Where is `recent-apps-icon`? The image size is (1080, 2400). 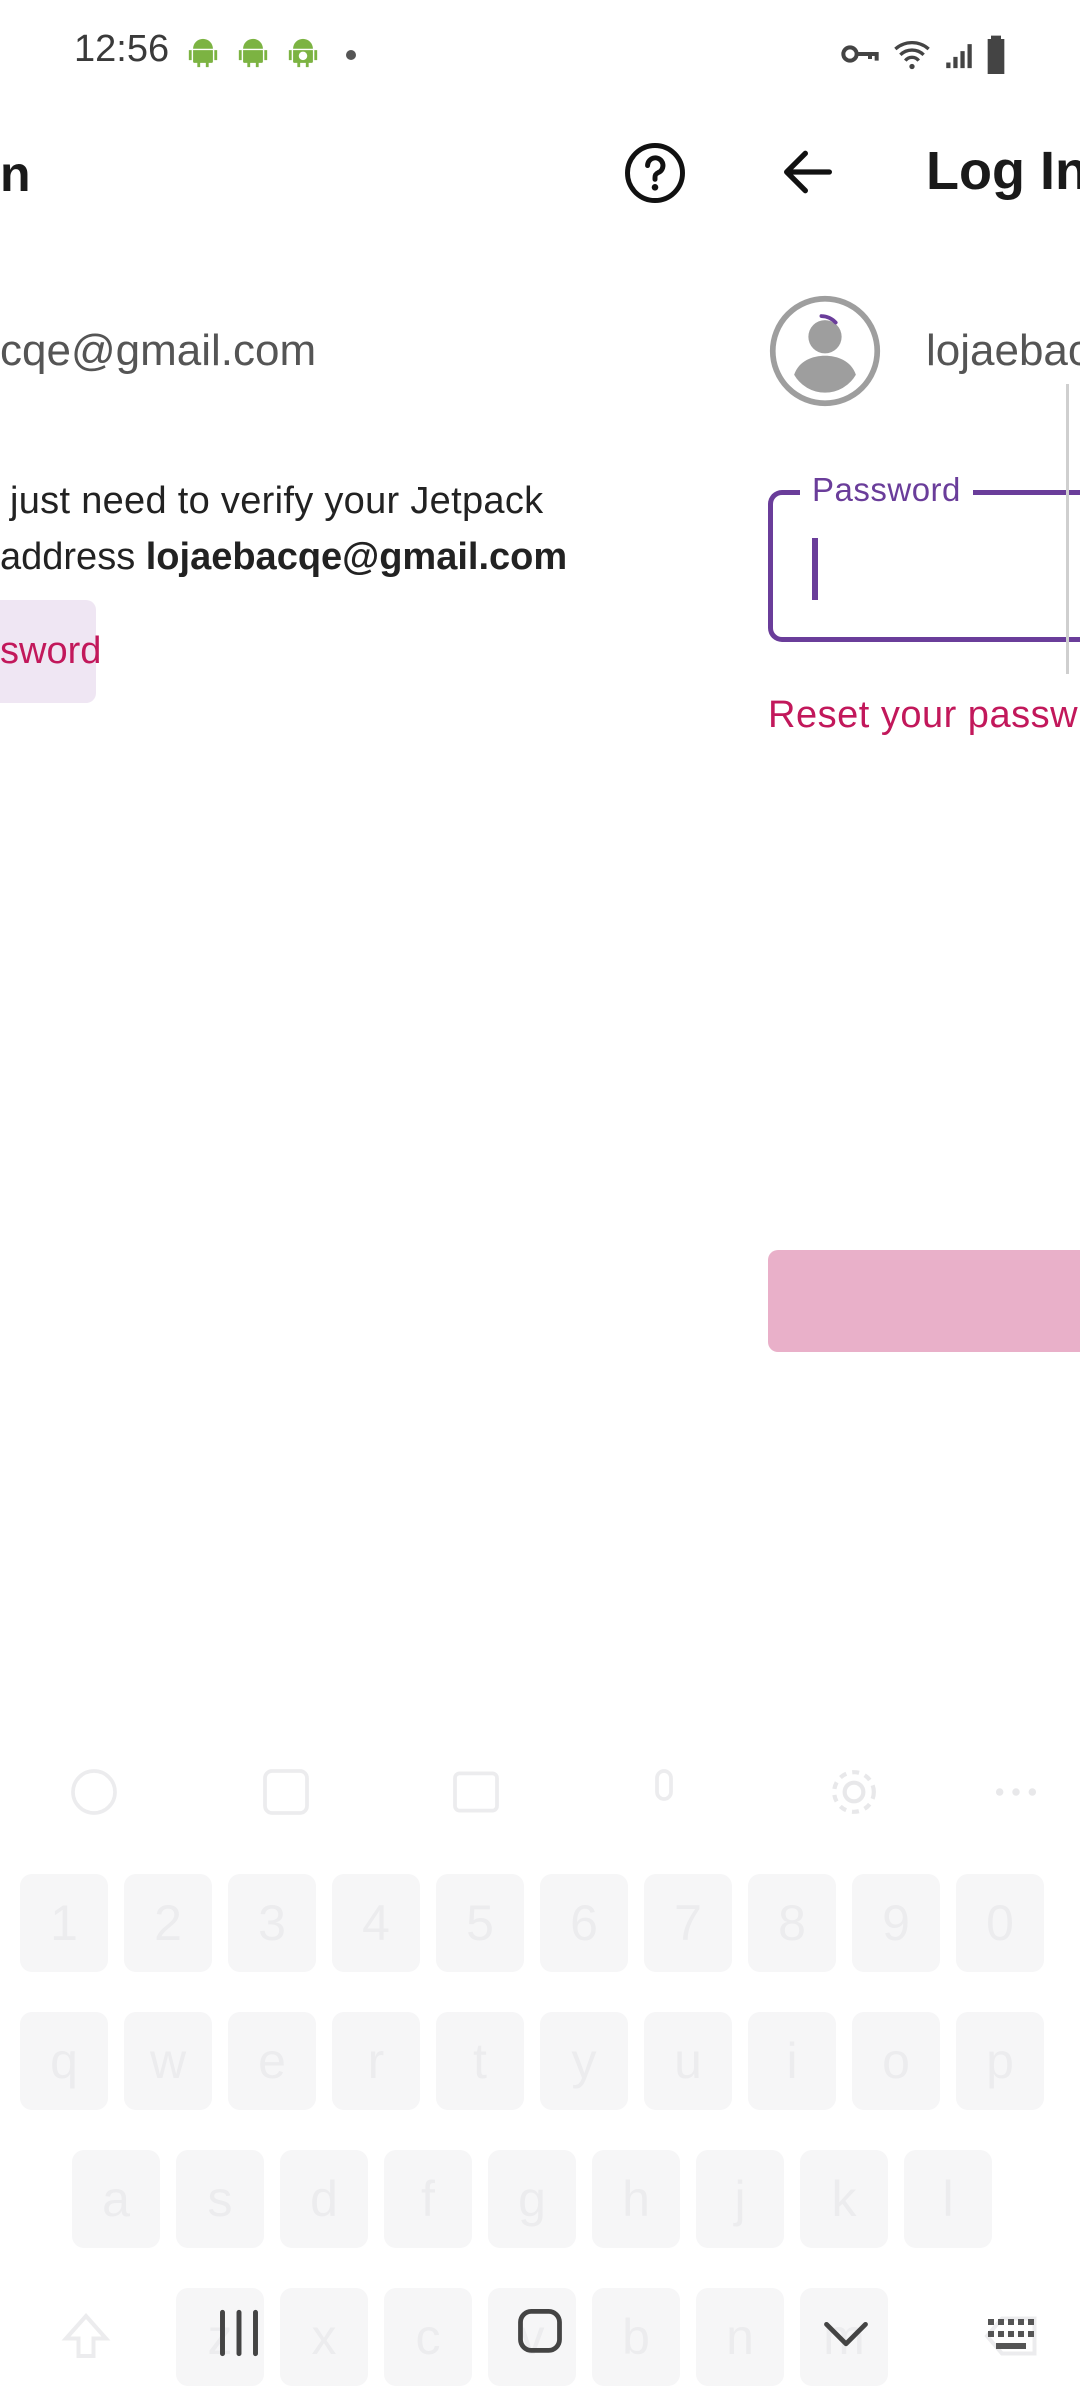
recent-apps-icon is located at coordinates (239, 2333).